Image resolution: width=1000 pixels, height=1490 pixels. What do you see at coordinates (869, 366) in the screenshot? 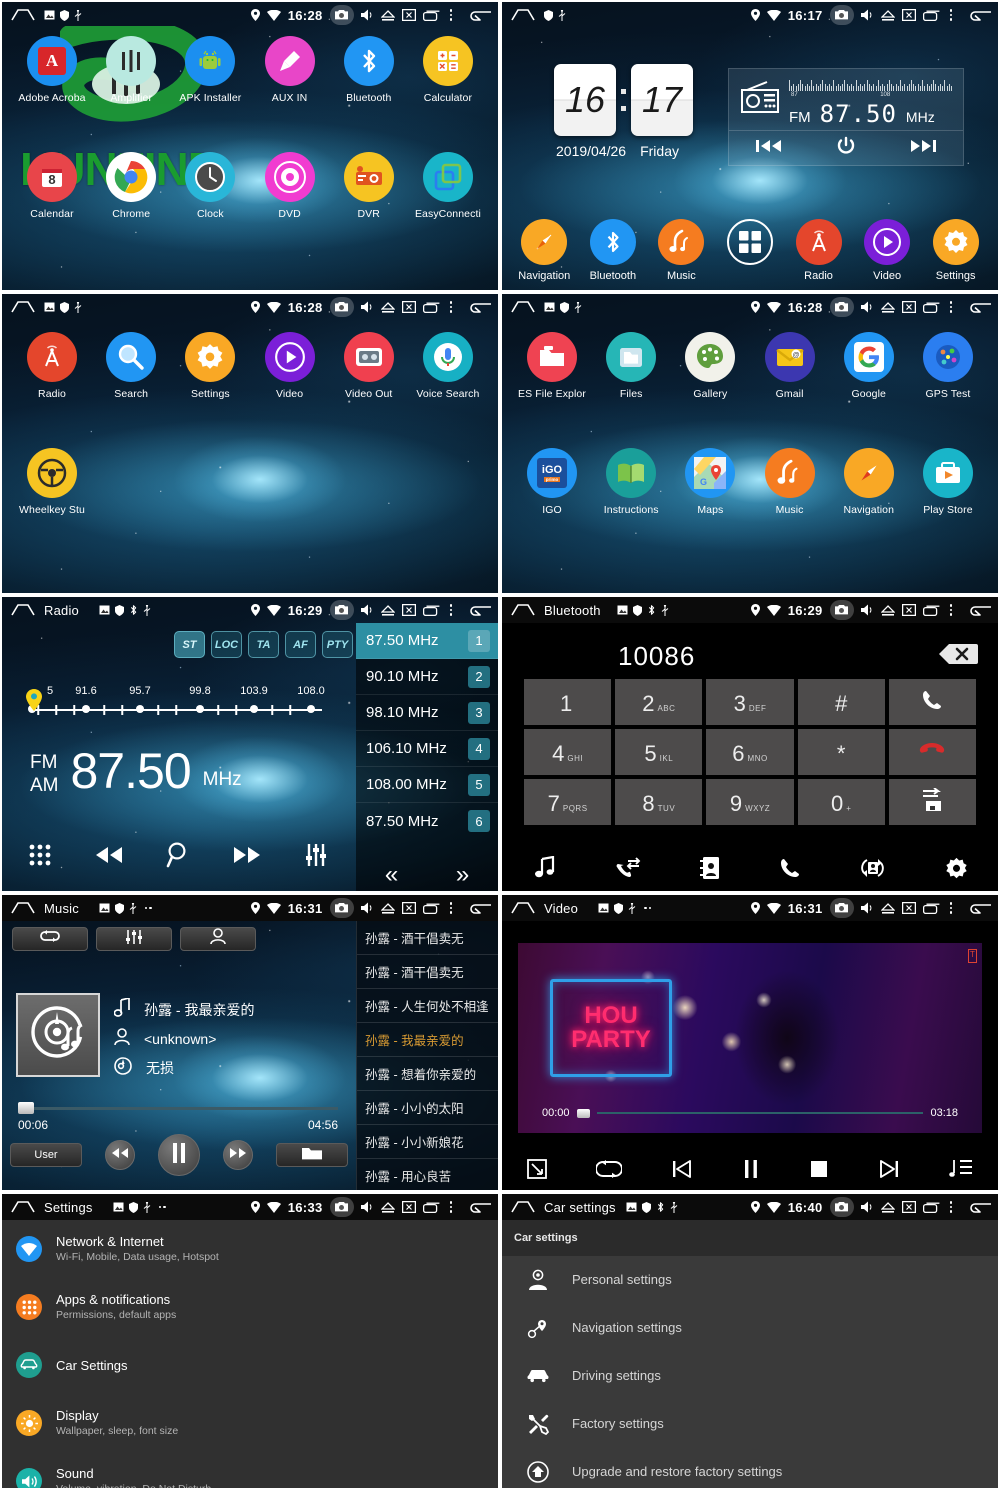
I see `app-google: Google` at bounding box center [869, 366].